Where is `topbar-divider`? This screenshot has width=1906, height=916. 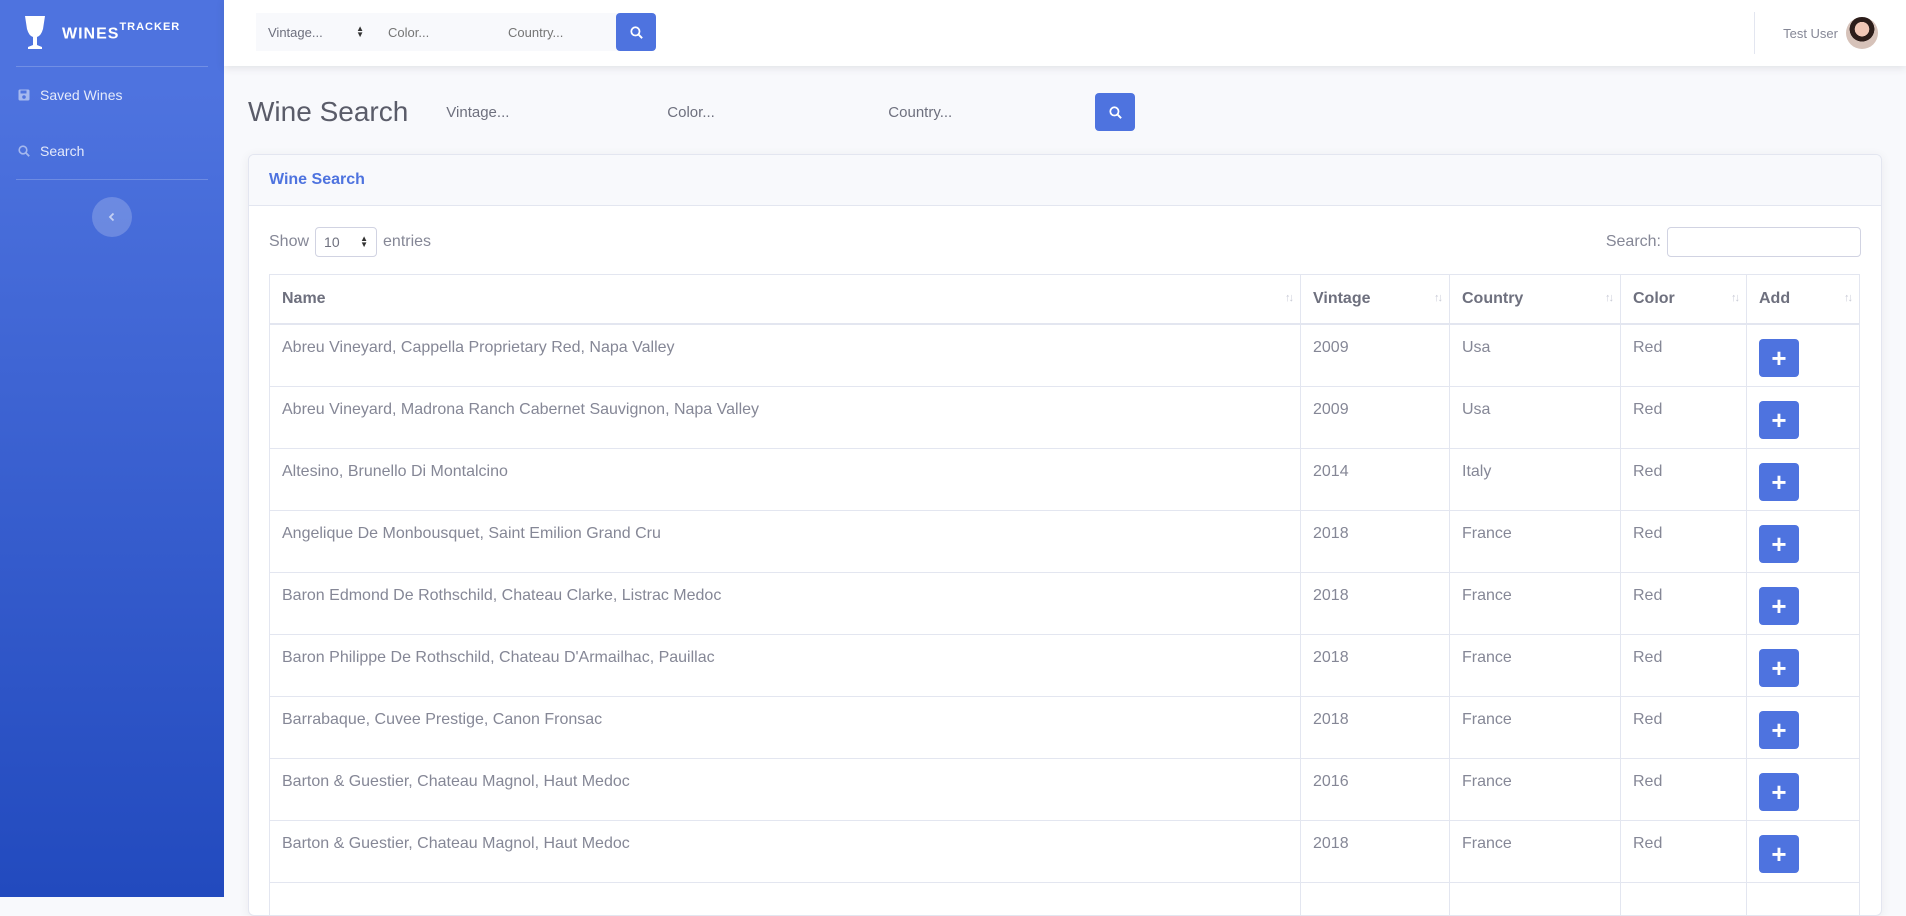
topbar-divider is located at coordinates (1755, 33).